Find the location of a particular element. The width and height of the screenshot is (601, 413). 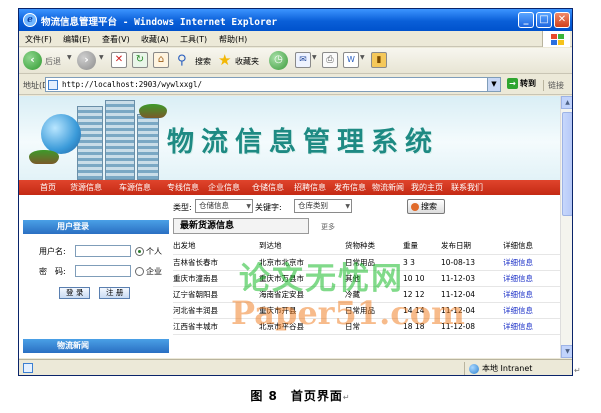

table-header-row: 出发地 到达地 货物种类 重量 发布日期 详细信息 is located at coordinates (366, 246).